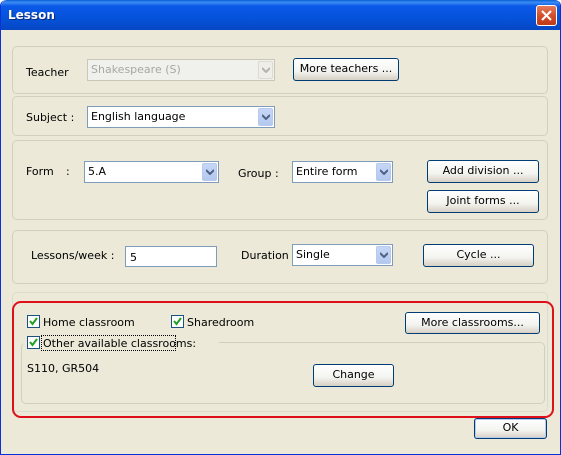 This screenshot has height=455, width=561. What do you see at coordinates (31, 15) in the screenshot?
I see `window-title: Lesson` at bounding box center [31, 15].